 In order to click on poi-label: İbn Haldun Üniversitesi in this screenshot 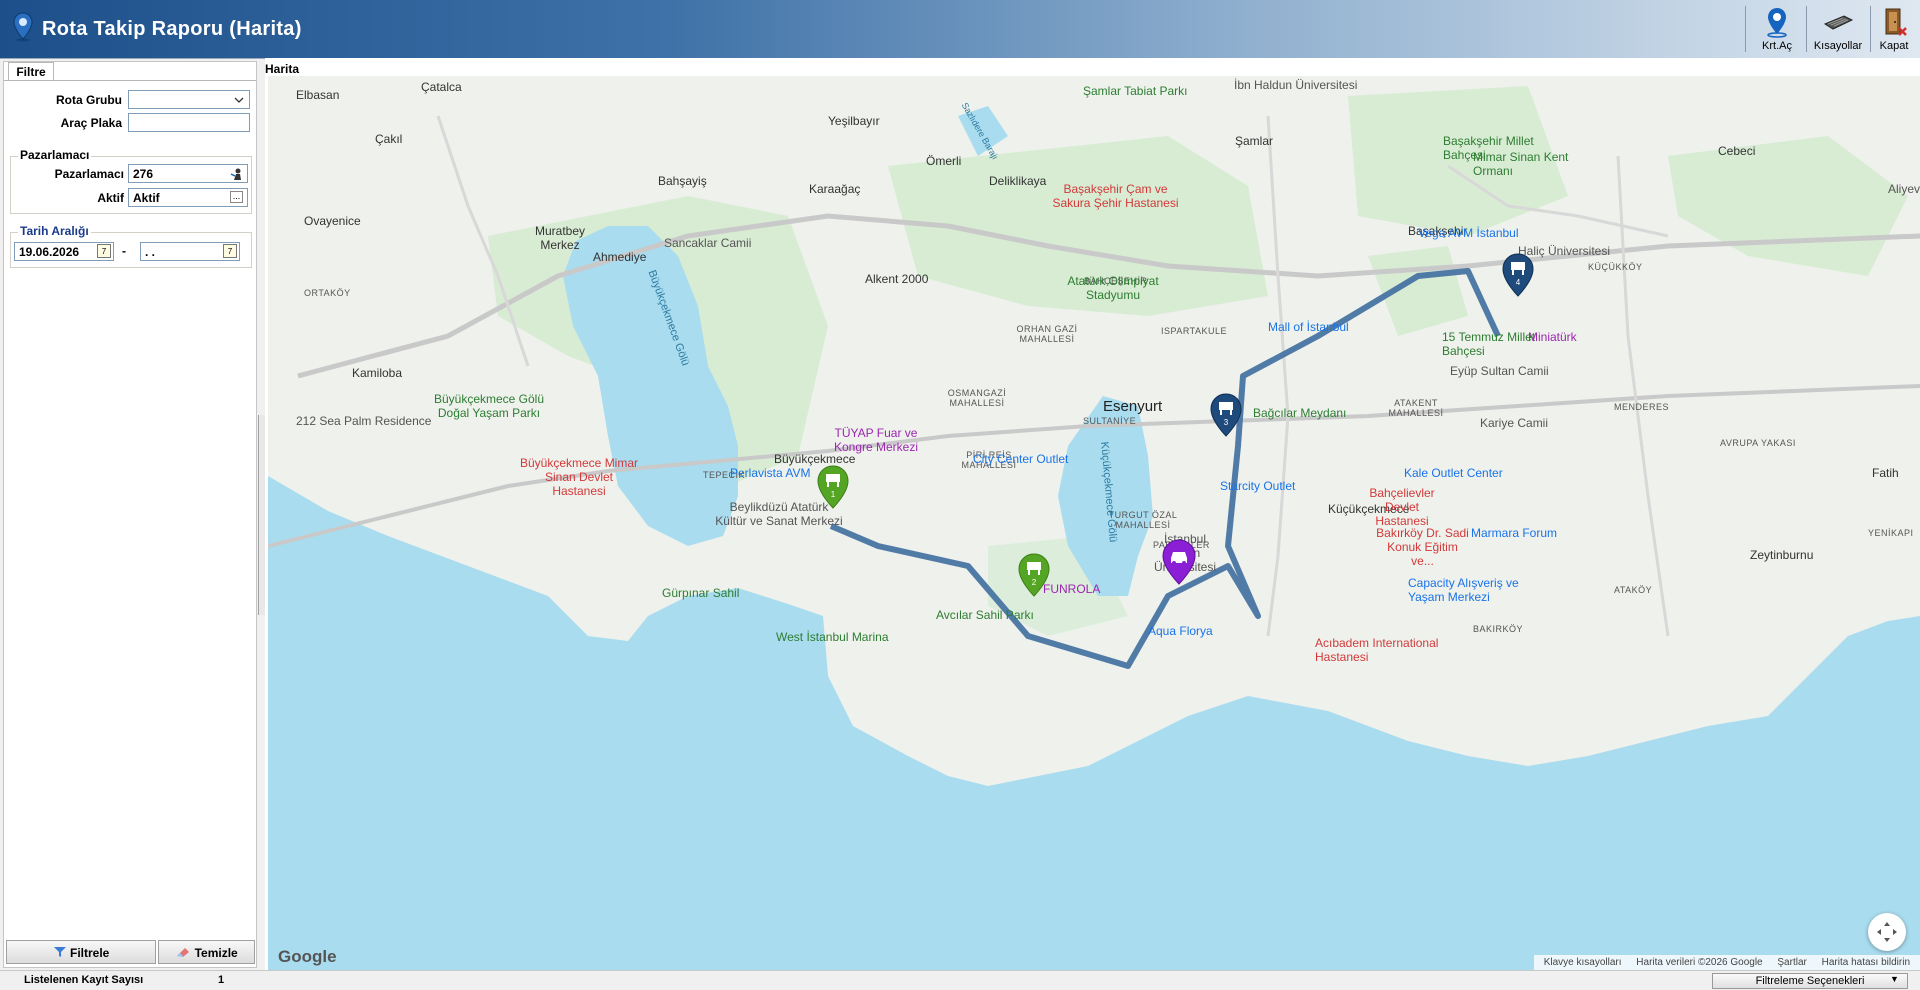, I will do `click(1295, 85)`.